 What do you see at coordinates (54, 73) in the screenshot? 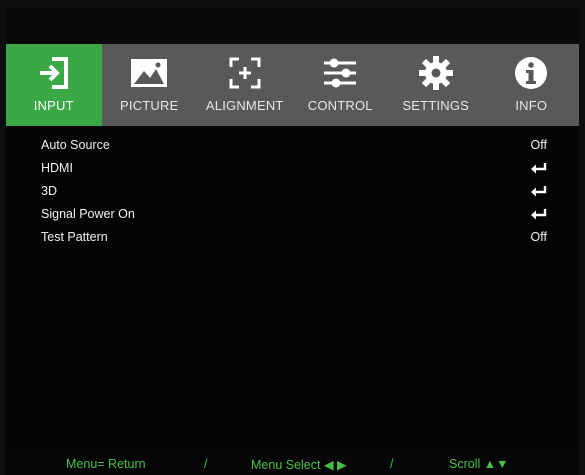
I see `input-icon` at bounding box center [54, 73].